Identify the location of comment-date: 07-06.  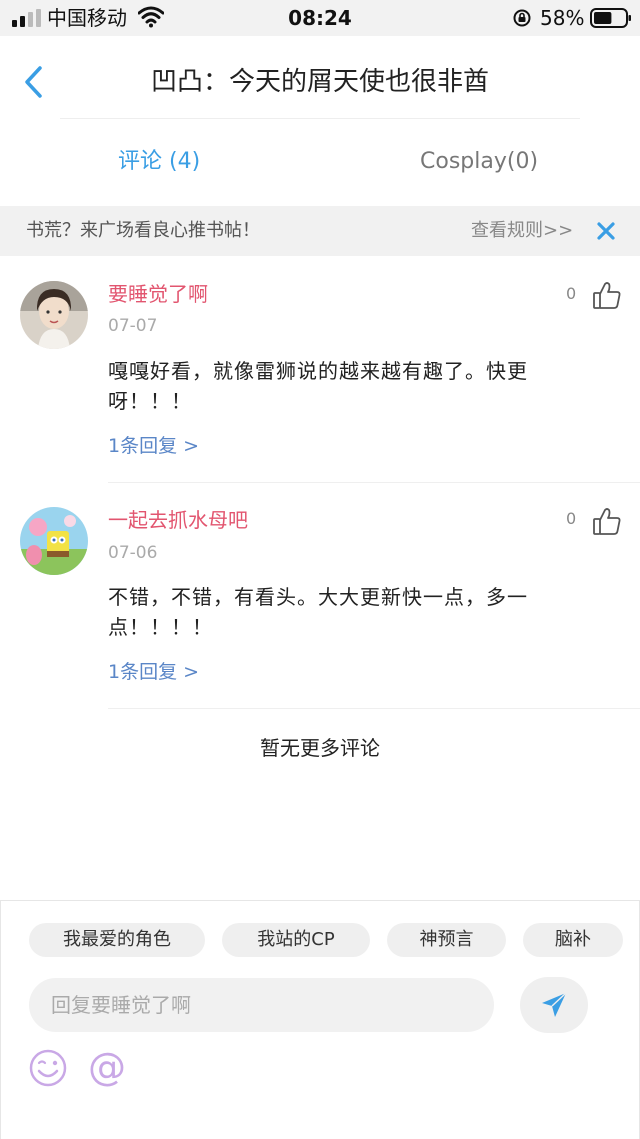
(133, 553).